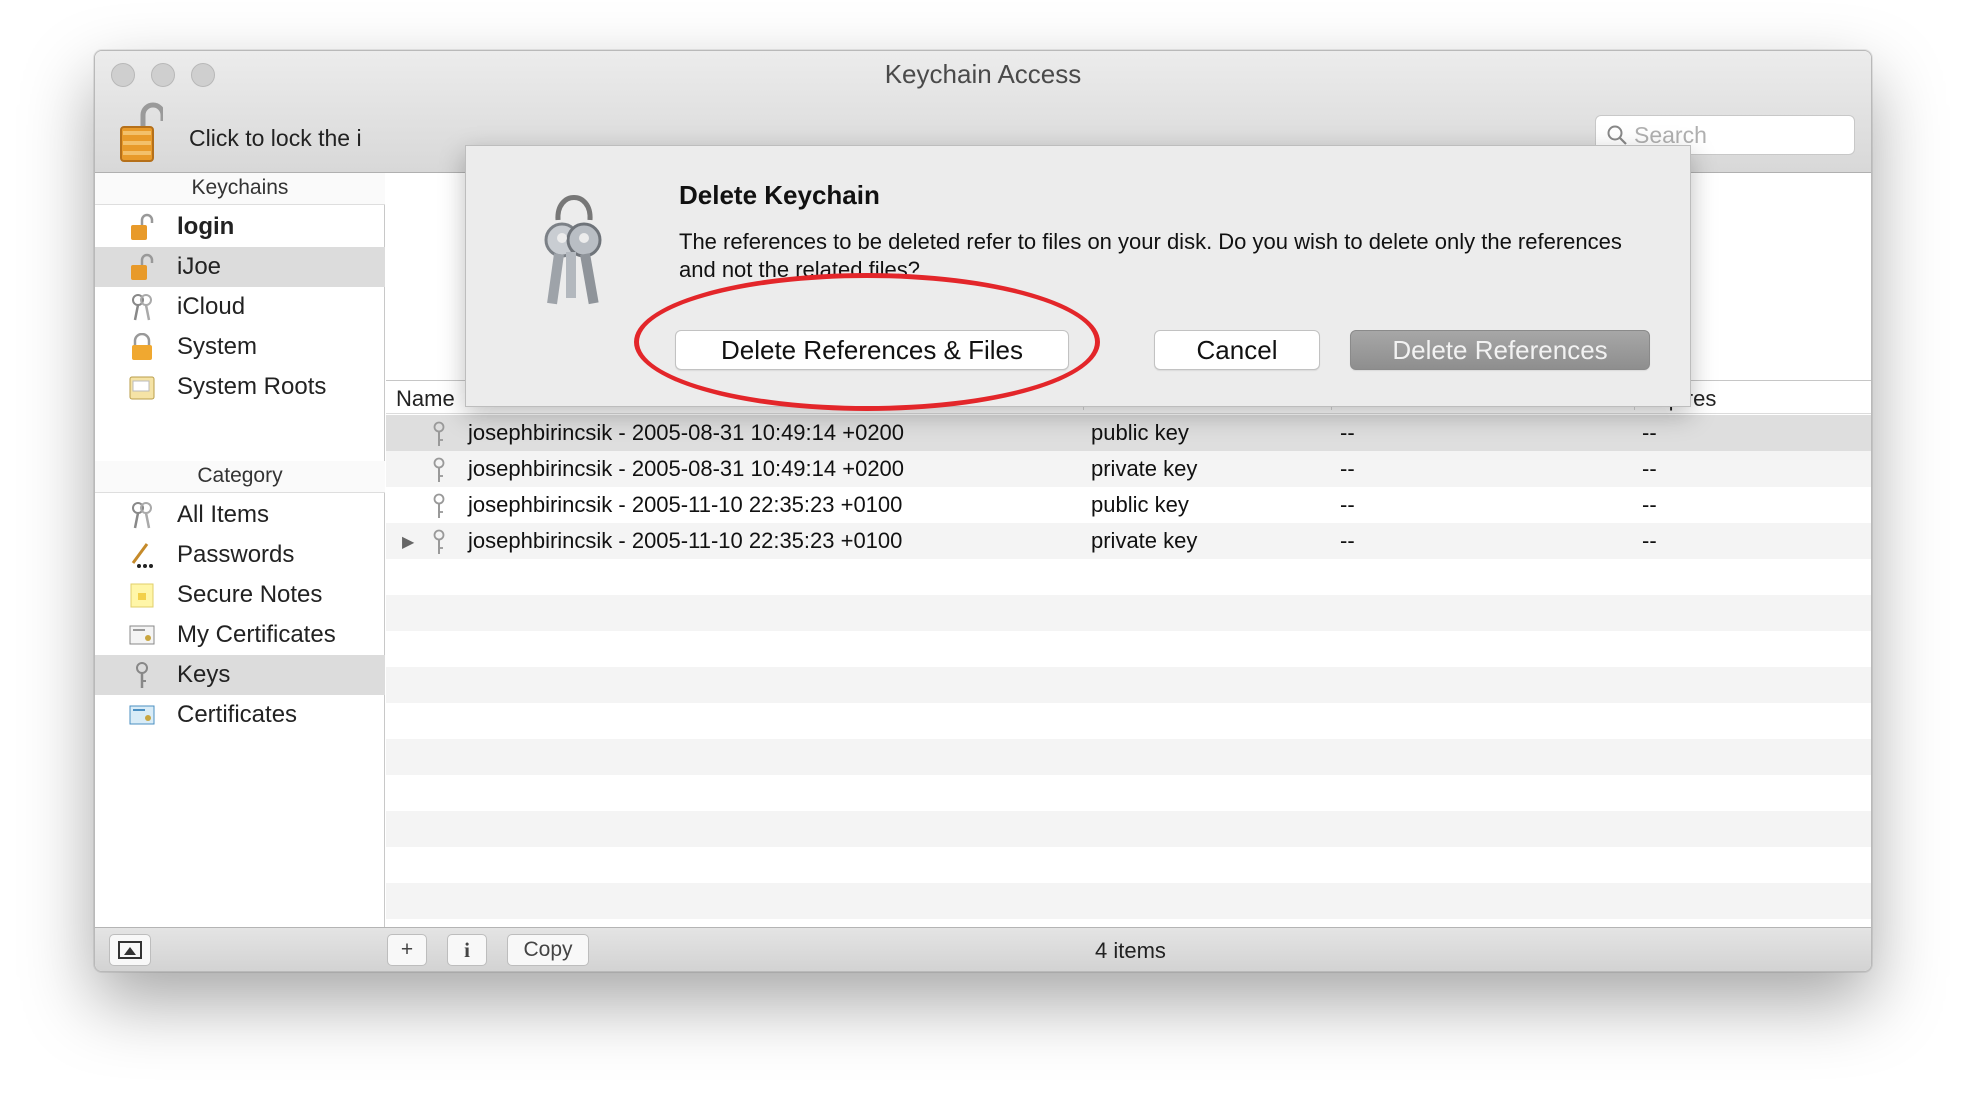  Describe the element at coordinates (240, 189) in the screenshot. I see `keychains-header: Keychains` at that location.